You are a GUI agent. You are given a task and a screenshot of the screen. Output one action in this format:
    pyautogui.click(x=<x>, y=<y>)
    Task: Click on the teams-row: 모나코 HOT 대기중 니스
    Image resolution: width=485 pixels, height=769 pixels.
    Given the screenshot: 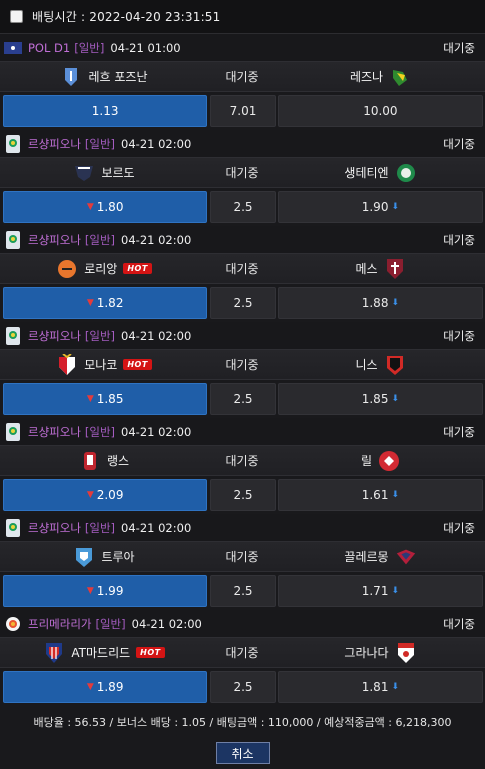 What is the action you would take?
    pyautogui.click(x=242, y=364)
    